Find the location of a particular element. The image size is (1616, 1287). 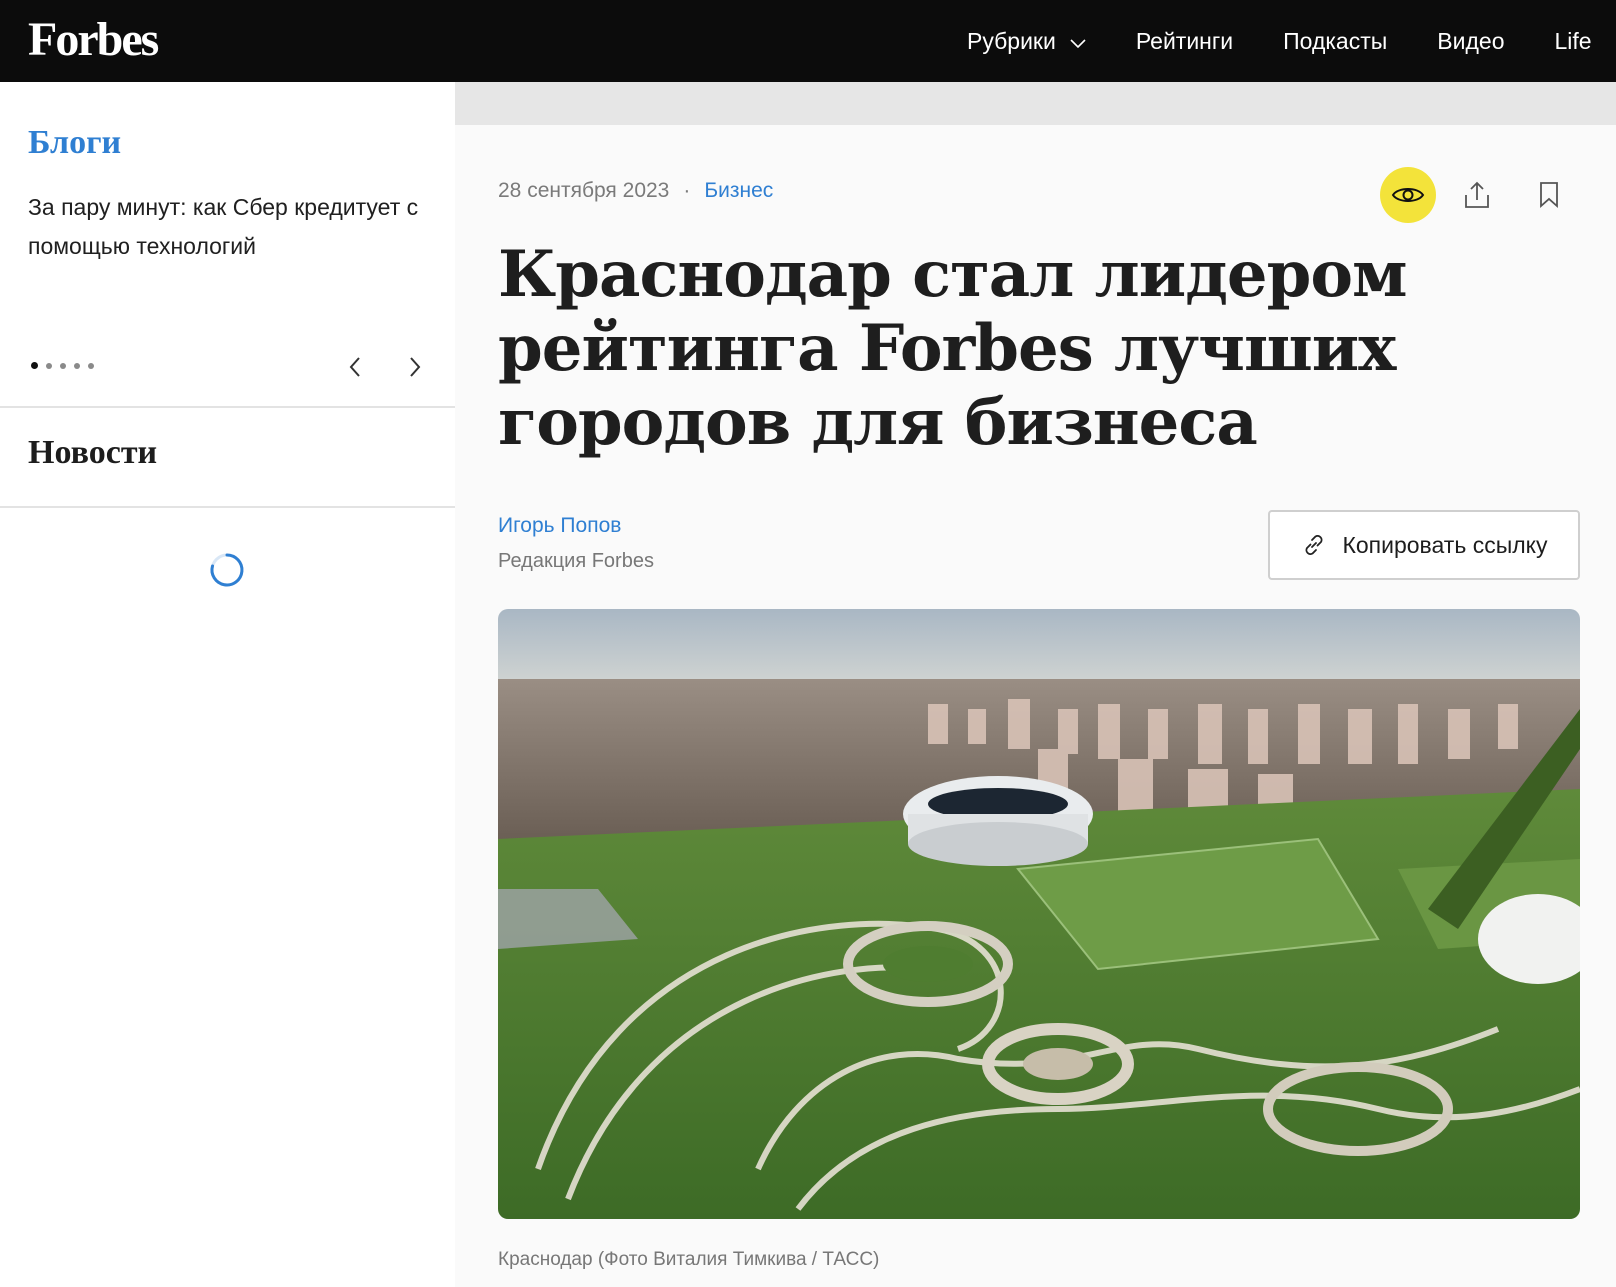

copy-link-label: Копировать ссылку is located at coordinates (1445, 544).